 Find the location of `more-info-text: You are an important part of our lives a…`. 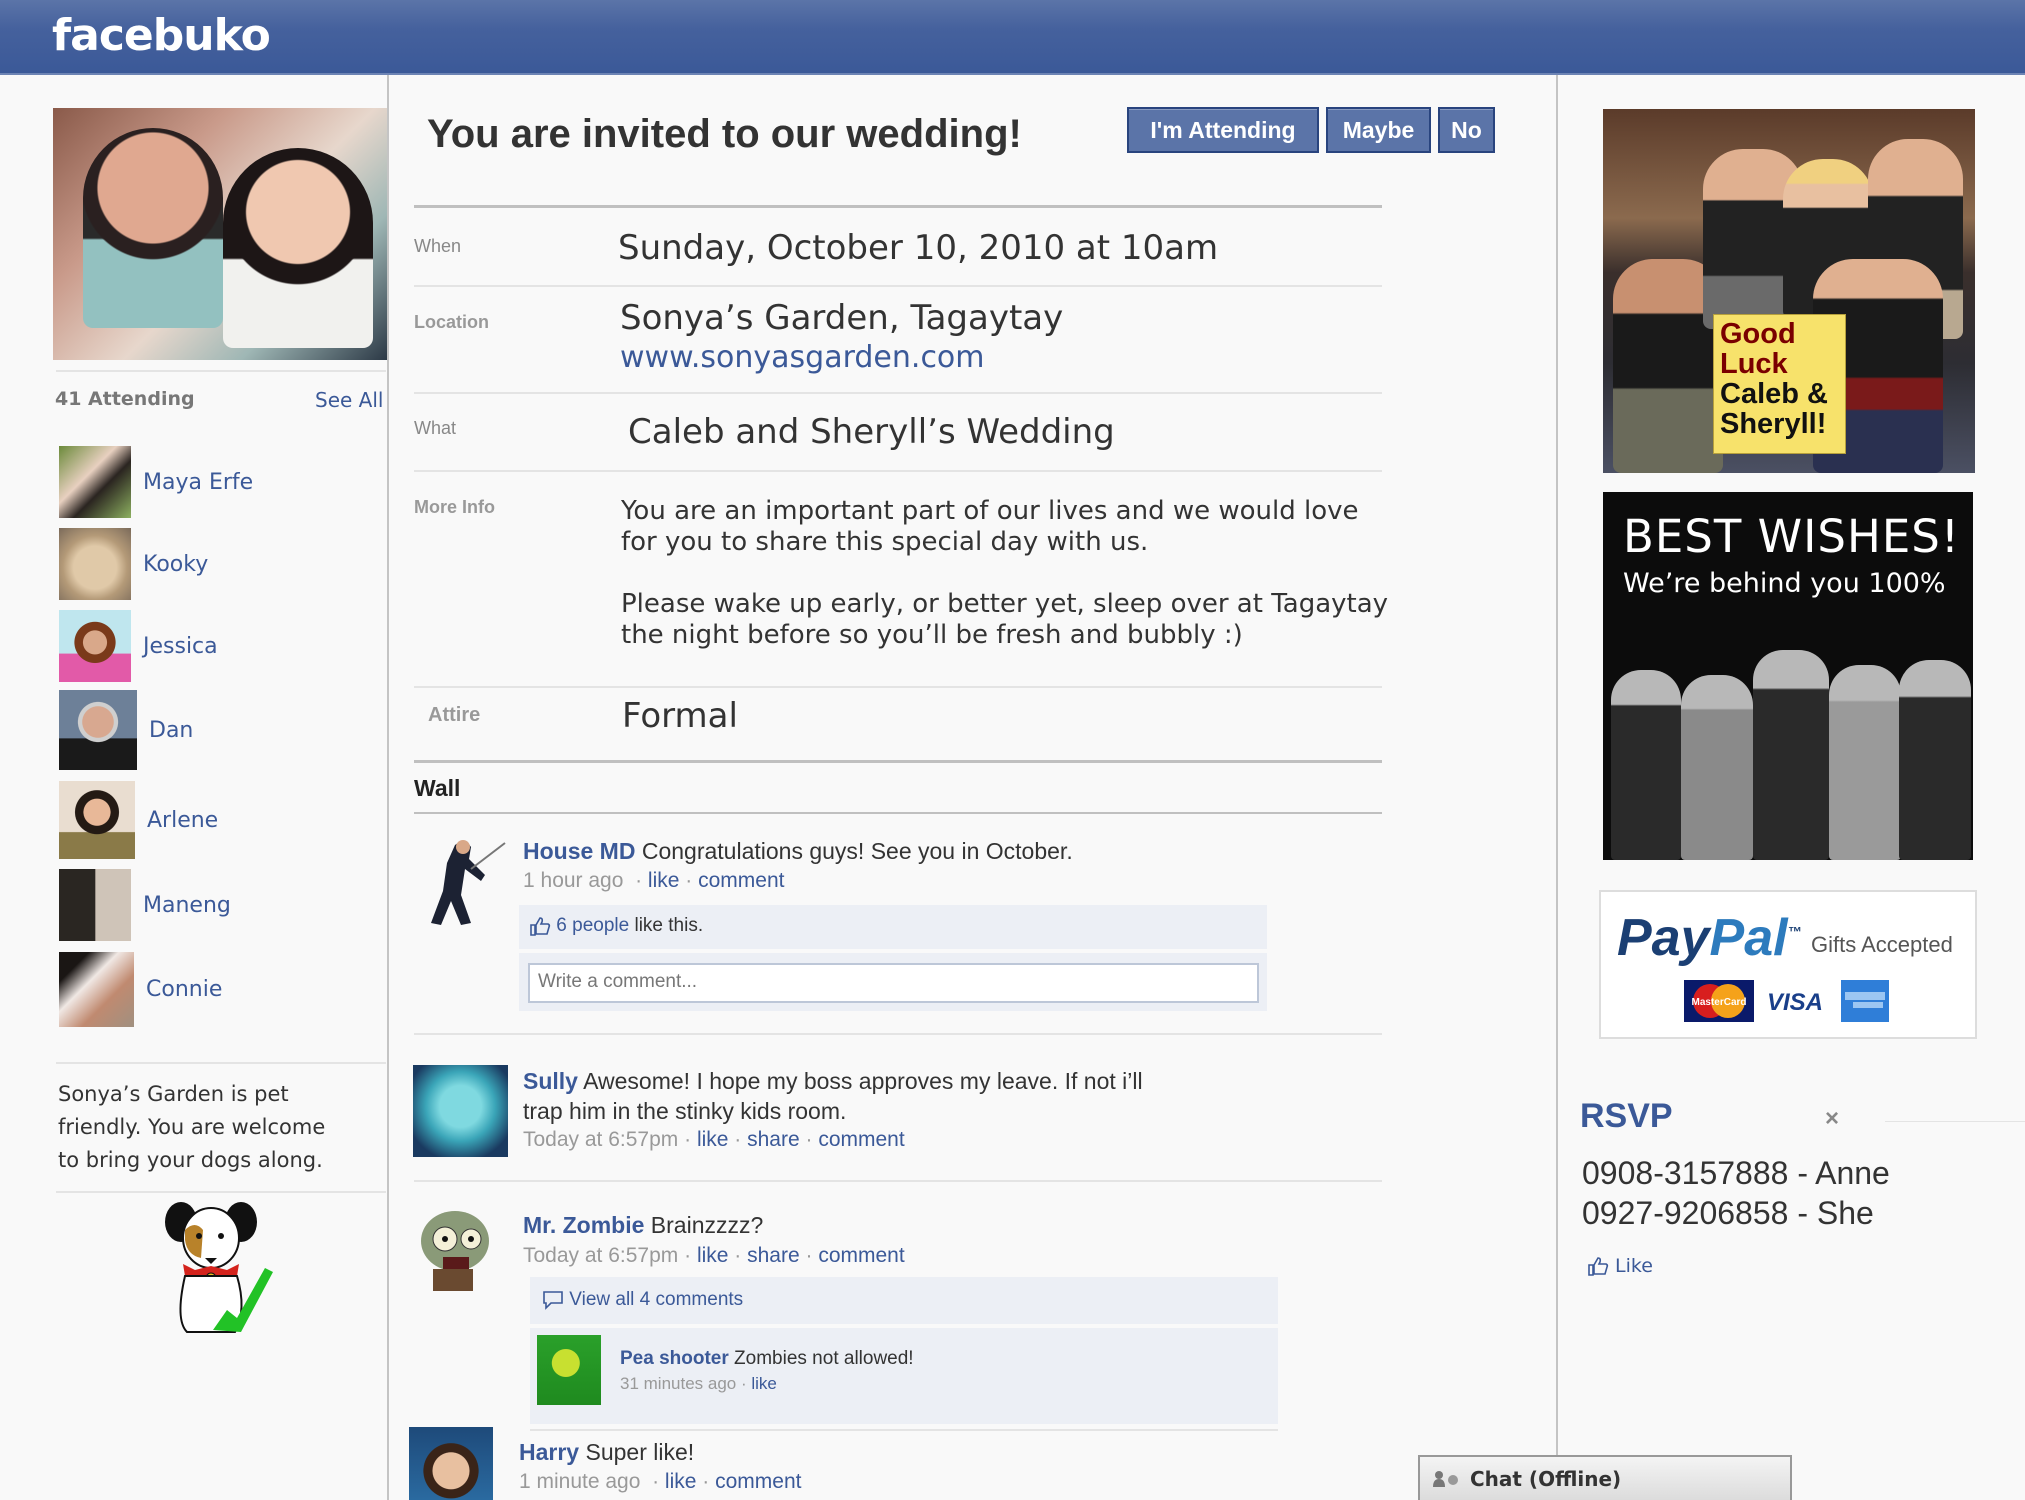

more-info-text: You are an important part of our lives a… is located at coordinates (1011, 573).